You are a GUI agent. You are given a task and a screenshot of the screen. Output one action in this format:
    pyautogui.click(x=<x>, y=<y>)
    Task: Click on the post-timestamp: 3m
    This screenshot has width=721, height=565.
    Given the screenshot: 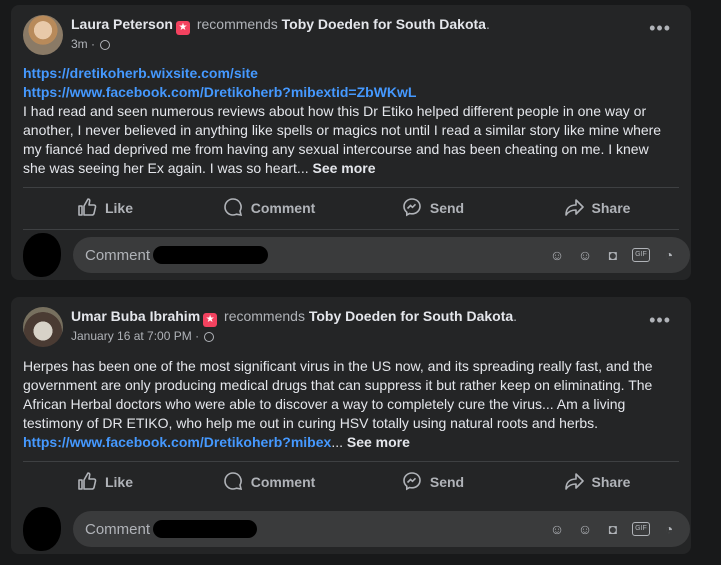 What is the action you would take?
    pyautogui.click(x=79, y=44)
    